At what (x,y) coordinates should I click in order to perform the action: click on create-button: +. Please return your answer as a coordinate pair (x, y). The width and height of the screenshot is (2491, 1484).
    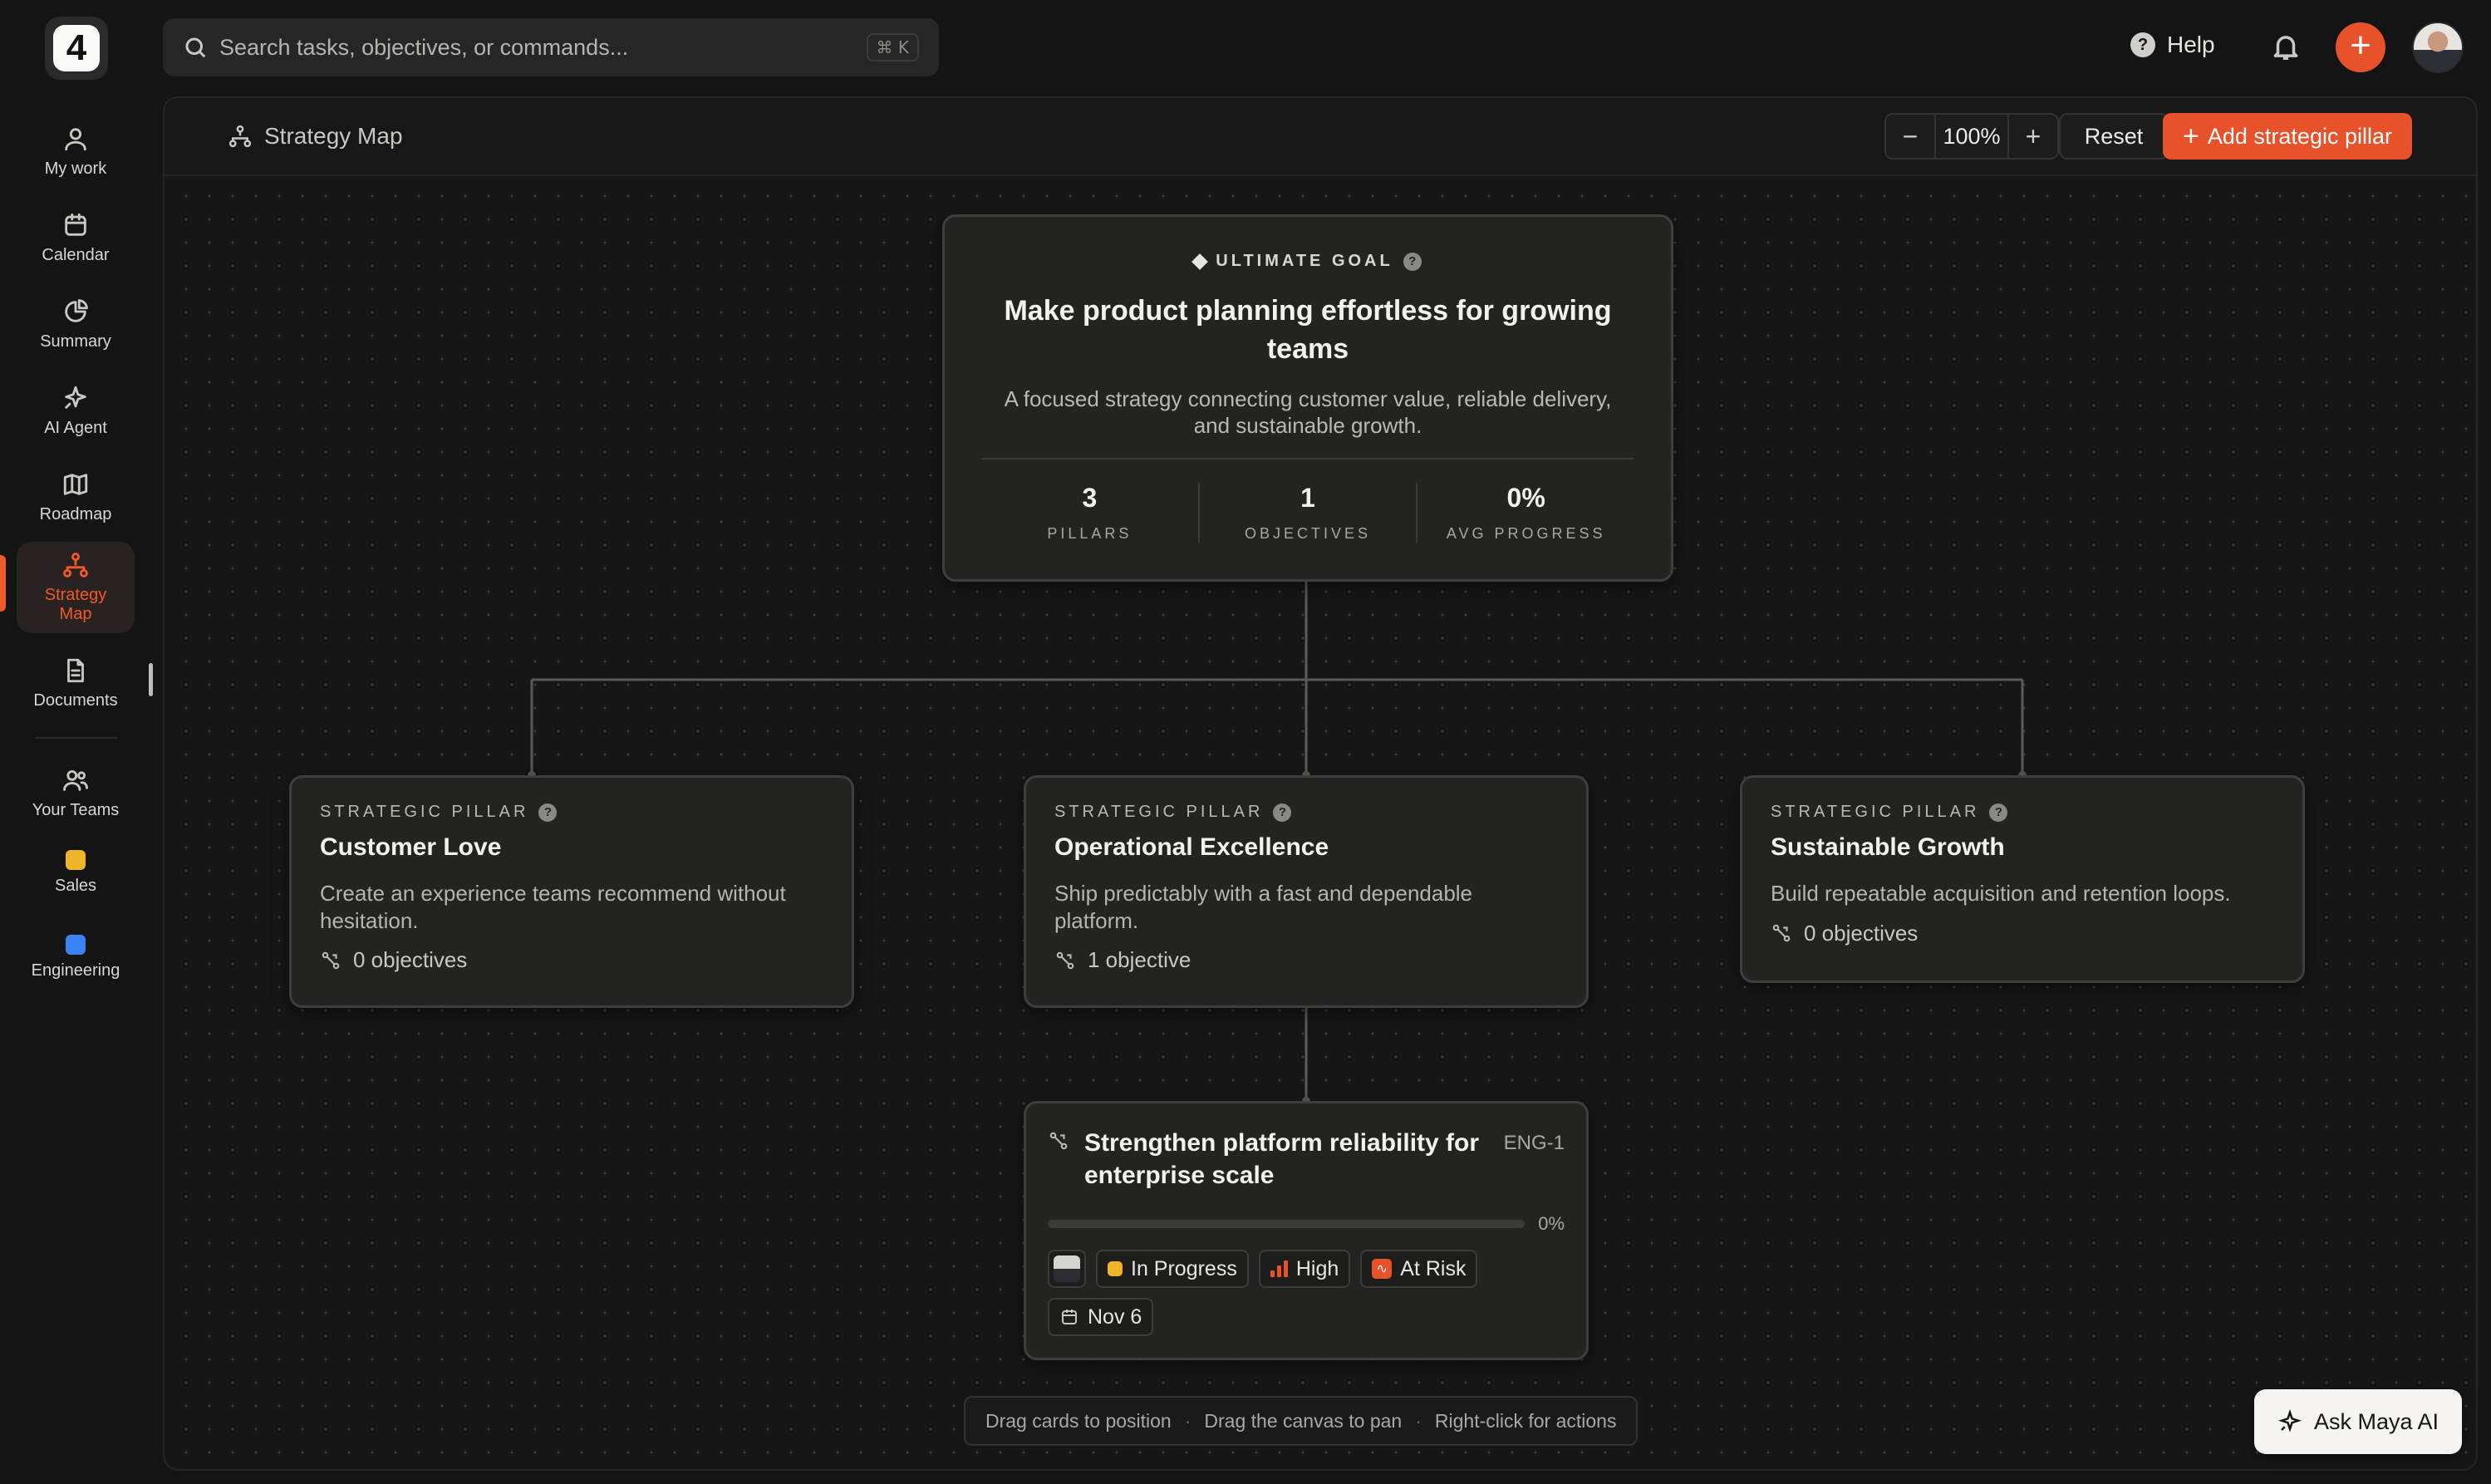
    Looking at the image, I should click on (2360, 47).